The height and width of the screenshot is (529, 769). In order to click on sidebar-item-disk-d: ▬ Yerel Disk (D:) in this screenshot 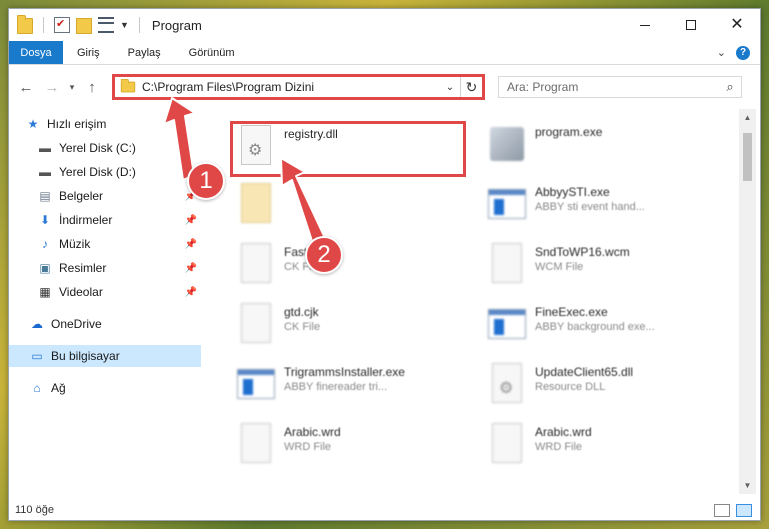, I will do `click(105, 172)`.